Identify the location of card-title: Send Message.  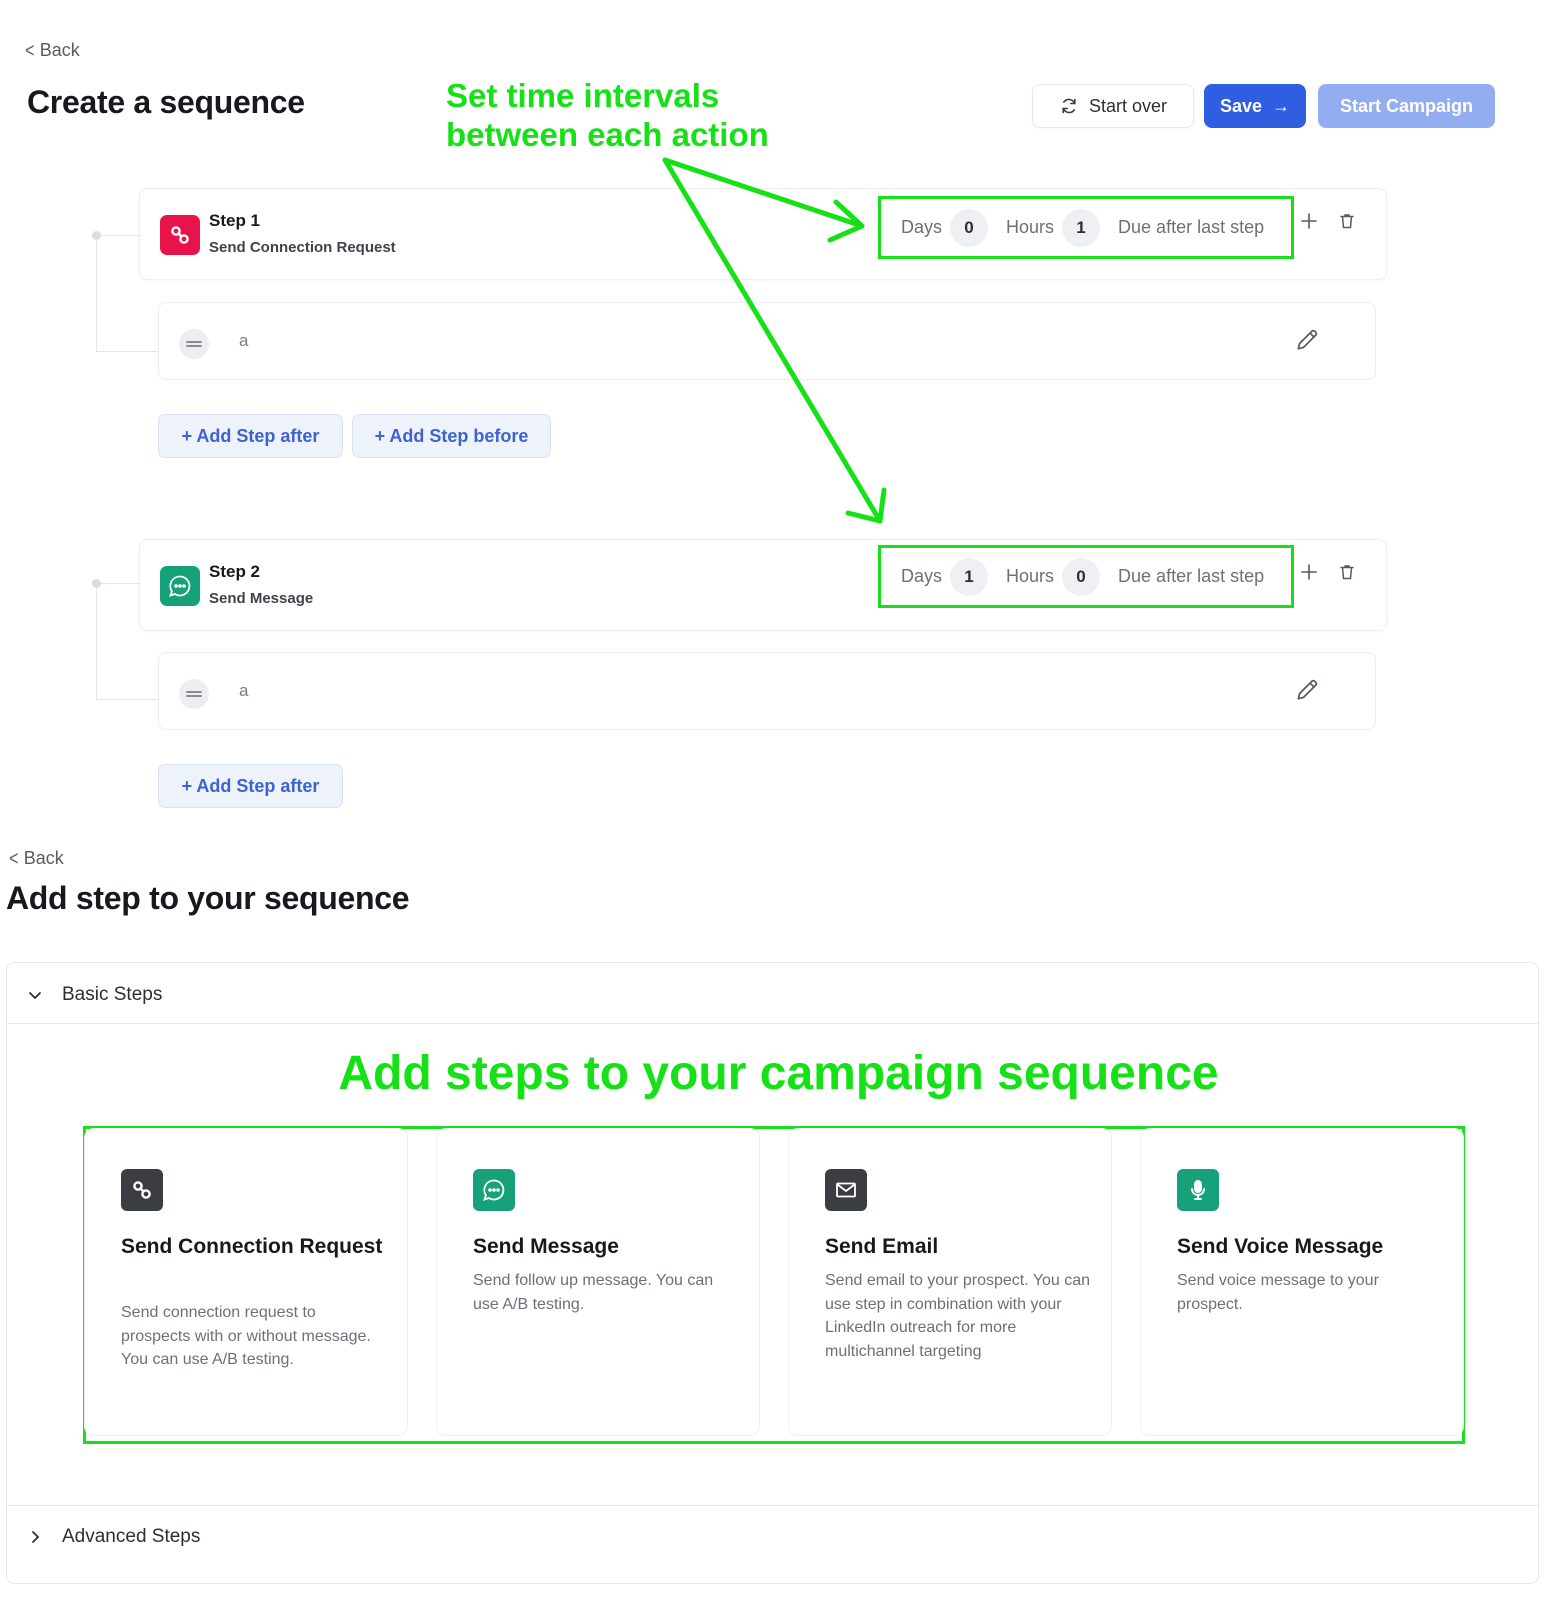
(546, 1246).